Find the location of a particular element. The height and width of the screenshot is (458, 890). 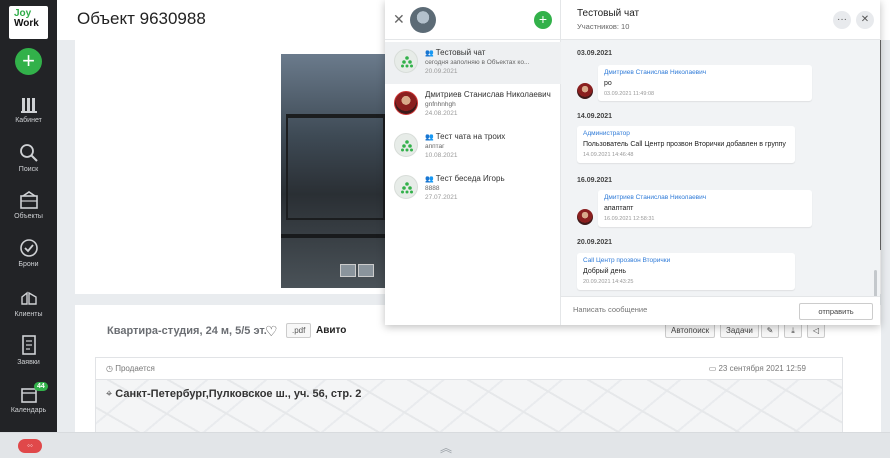

requests-icon is located at coordinates (28, 345).